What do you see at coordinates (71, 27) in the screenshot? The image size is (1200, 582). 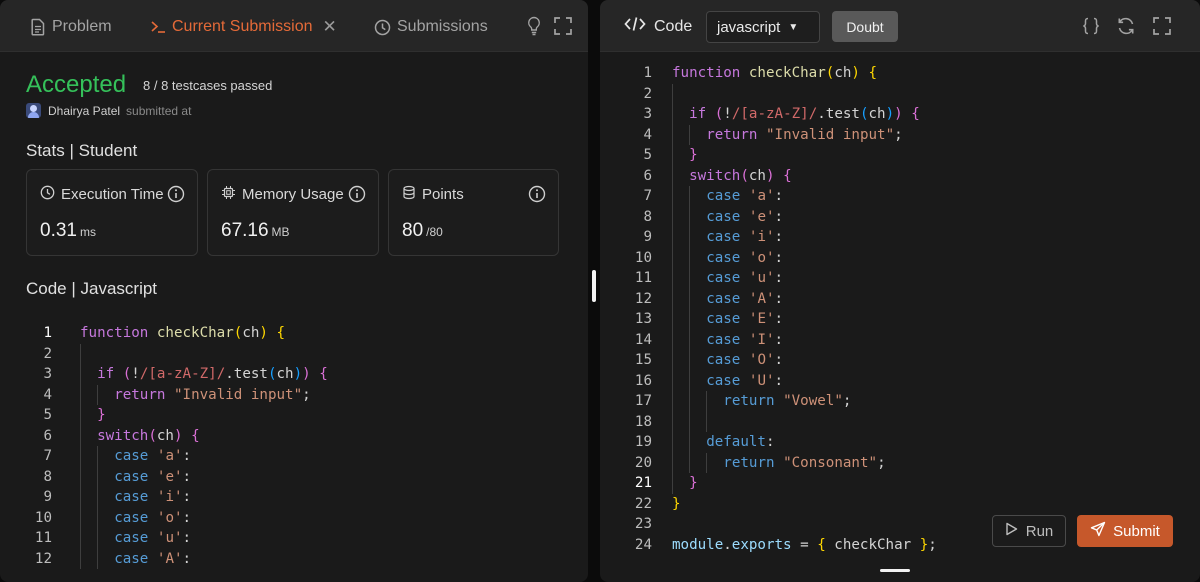 I see `tab-problem: Problem` at bounding box center [71, 27].